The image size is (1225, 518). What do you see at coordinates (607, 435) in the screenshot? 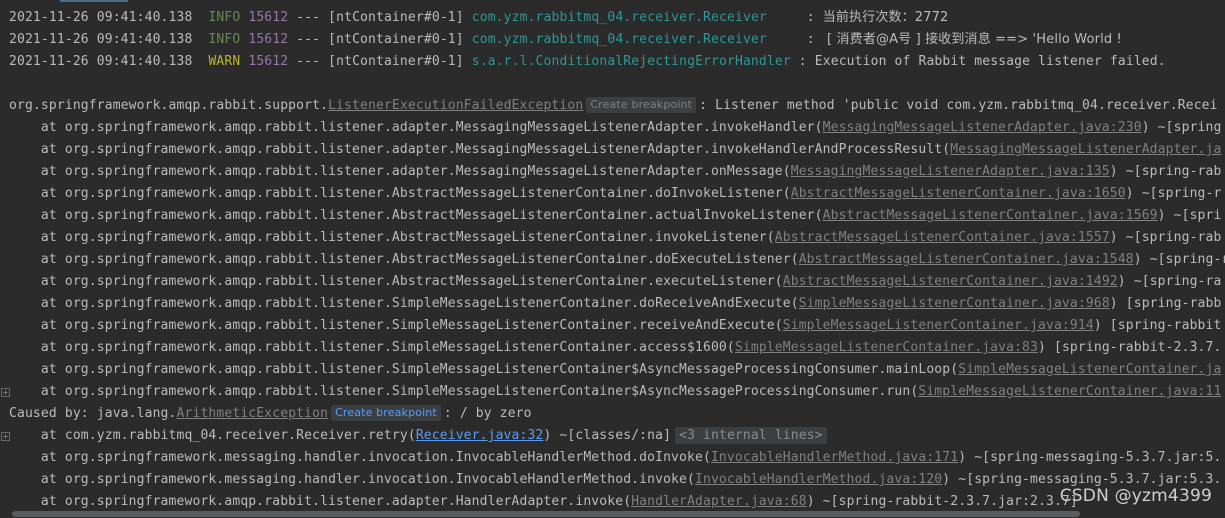
I see `frame-library: ) ~[classes/:na]` at bounding box center [607, 435].